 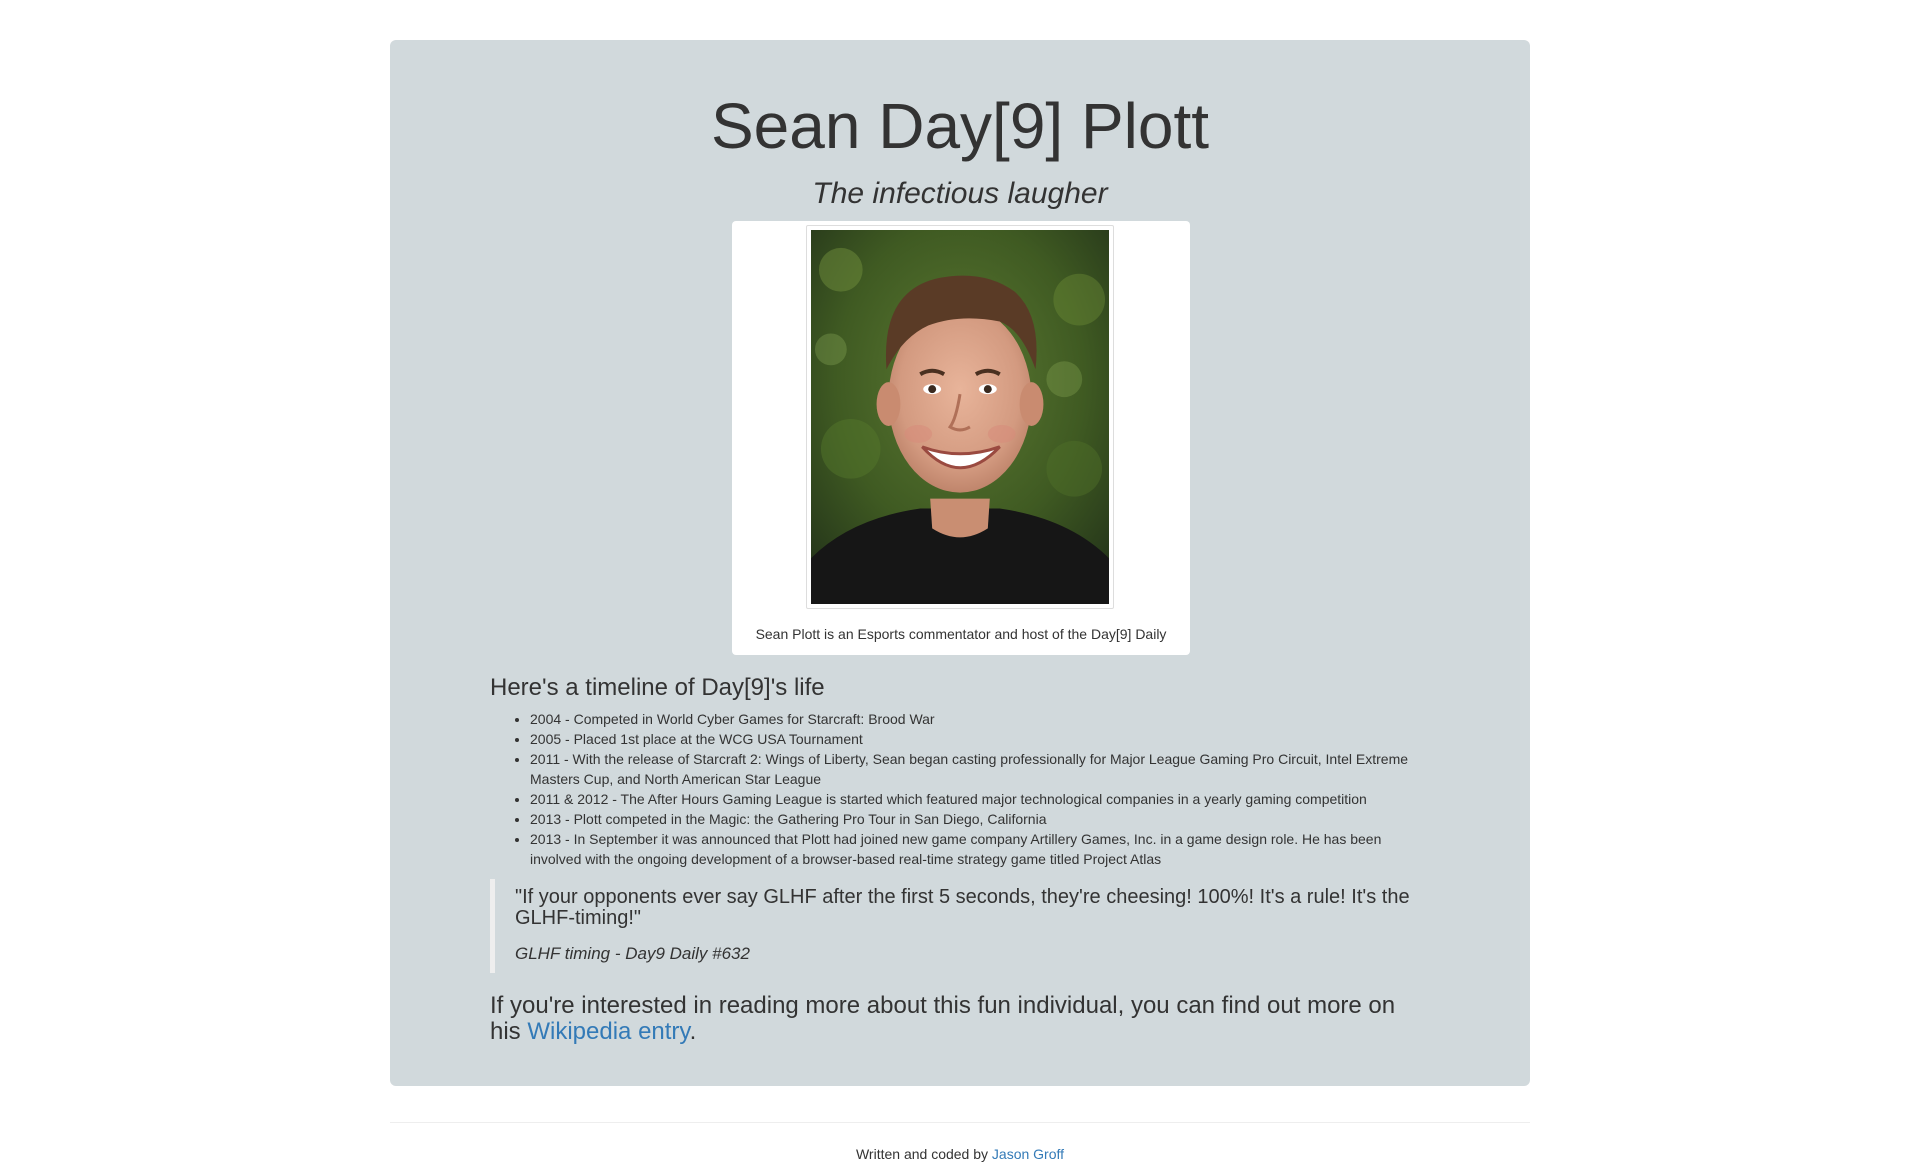 What do you see at coordinates (923, 1154) in the screenshot?
I see `footer-text: Written and coded by` at bounding box center [923, 1154].